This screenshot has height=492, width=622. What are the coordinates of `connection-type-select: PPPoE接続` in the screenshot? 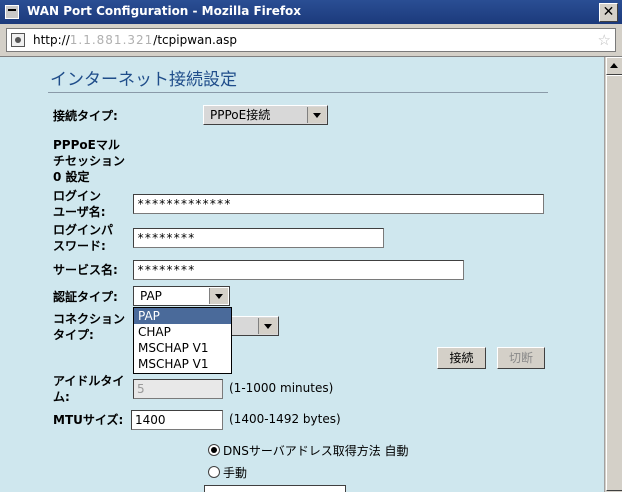 It's located at (265, 115).